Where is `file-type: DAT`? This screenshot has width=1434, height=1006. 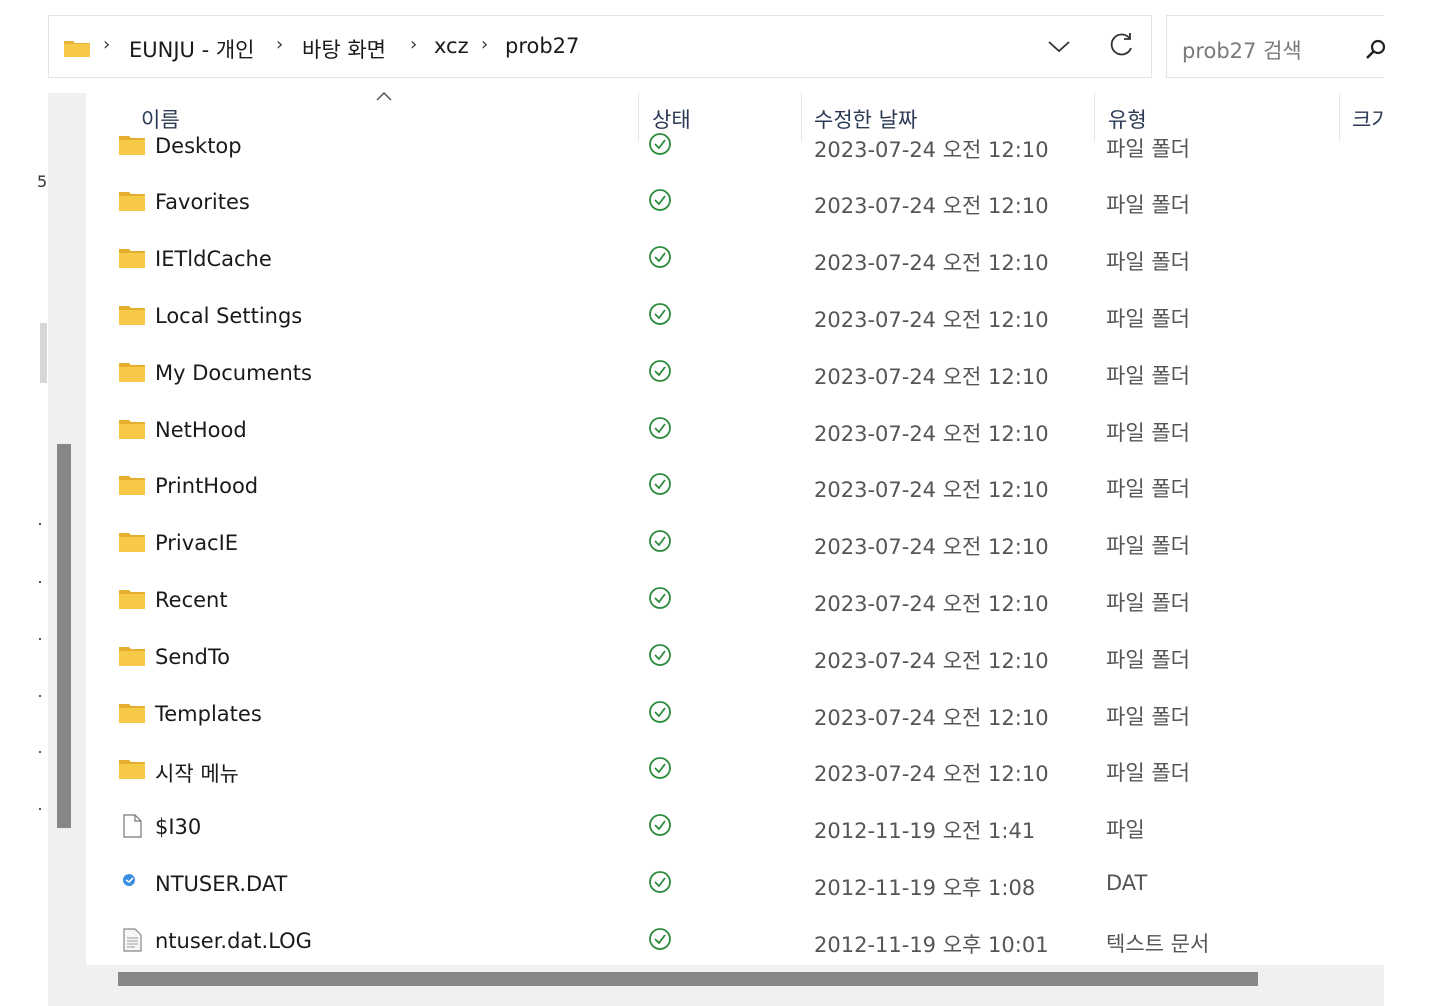
file-type: DAT is located at coordinates (1127, 882).